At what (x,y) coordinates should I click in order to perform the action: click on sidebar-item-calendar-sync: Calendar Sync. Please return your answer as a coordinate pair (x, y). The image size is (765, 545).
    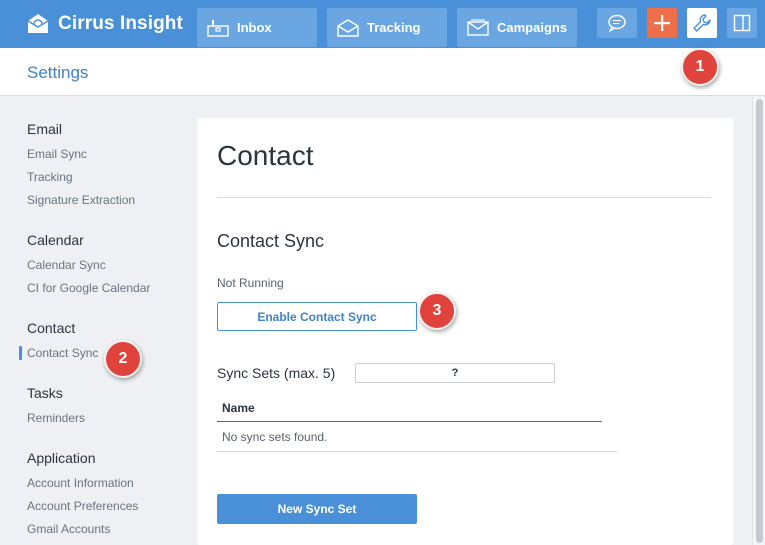
    Looking at the image, I should click on (66, 265).